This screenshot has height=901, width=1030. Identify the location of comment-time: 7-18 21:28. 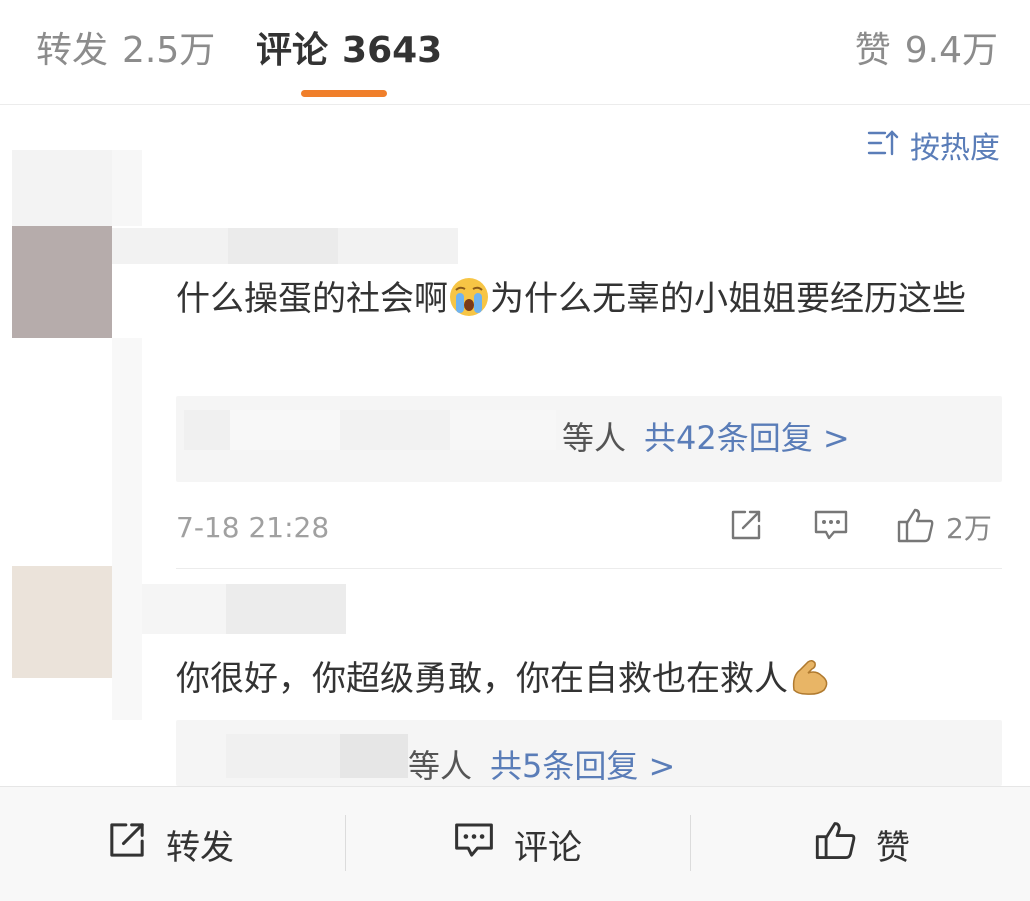
(253, 527).